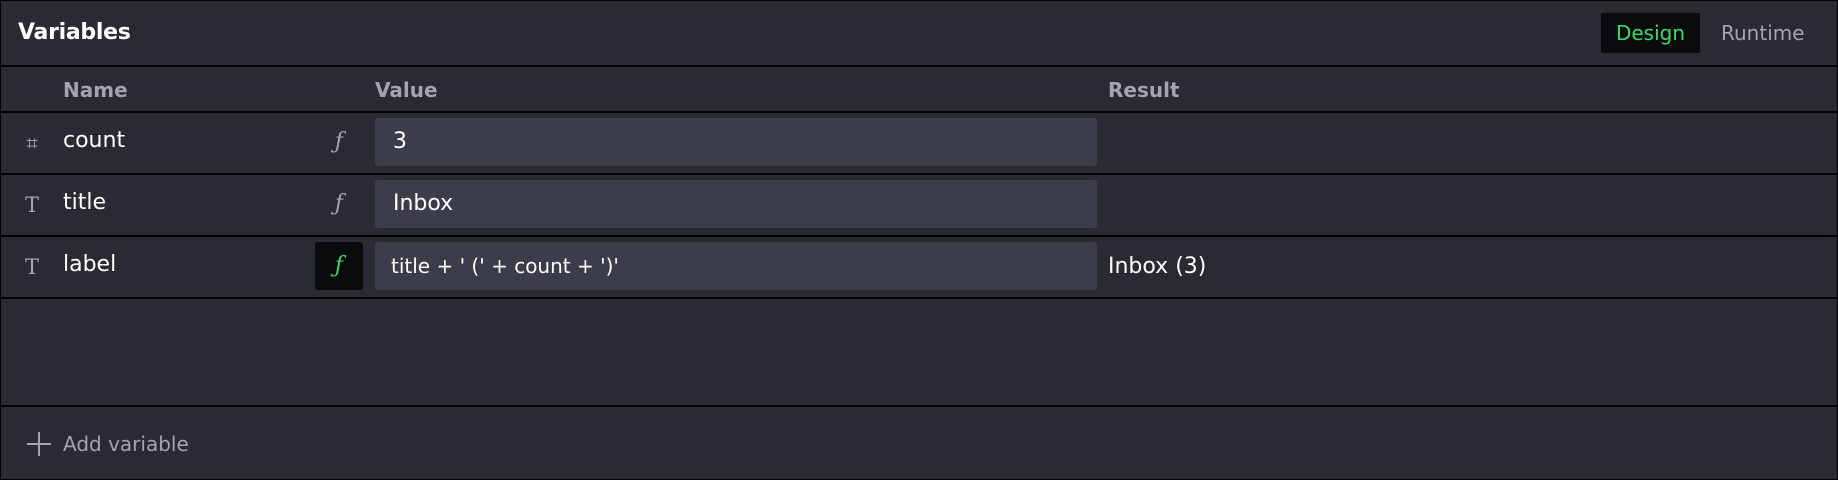 Image resolution: width=1838 pixels, height=480 pixels. I want to click on variable-value-input: 3, so click(736, 142).